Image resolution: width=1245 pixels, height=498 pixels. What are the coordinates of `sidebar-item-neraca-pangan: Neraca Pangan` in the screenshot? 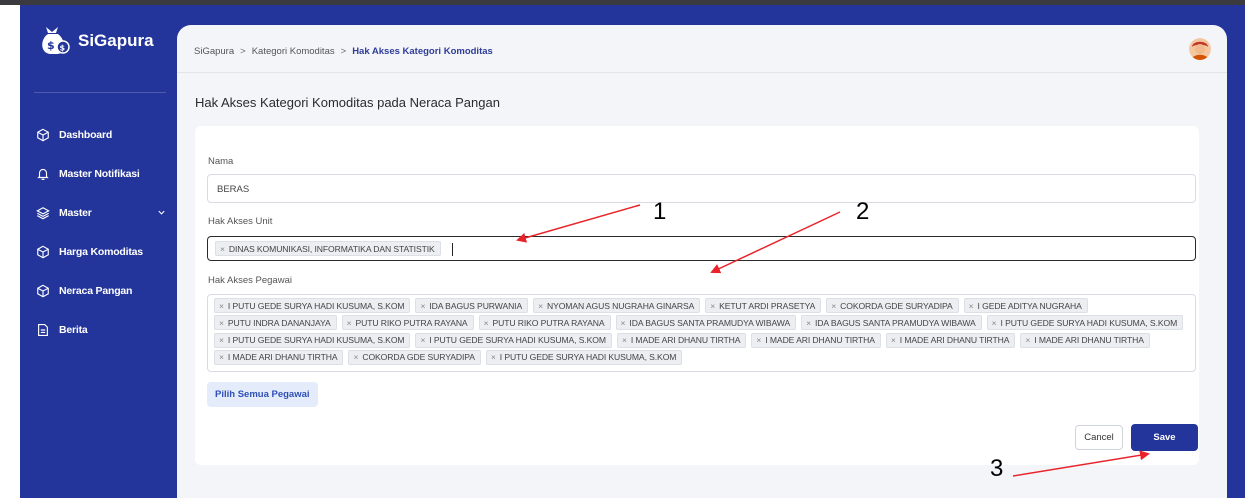 It's located at (101, 290).